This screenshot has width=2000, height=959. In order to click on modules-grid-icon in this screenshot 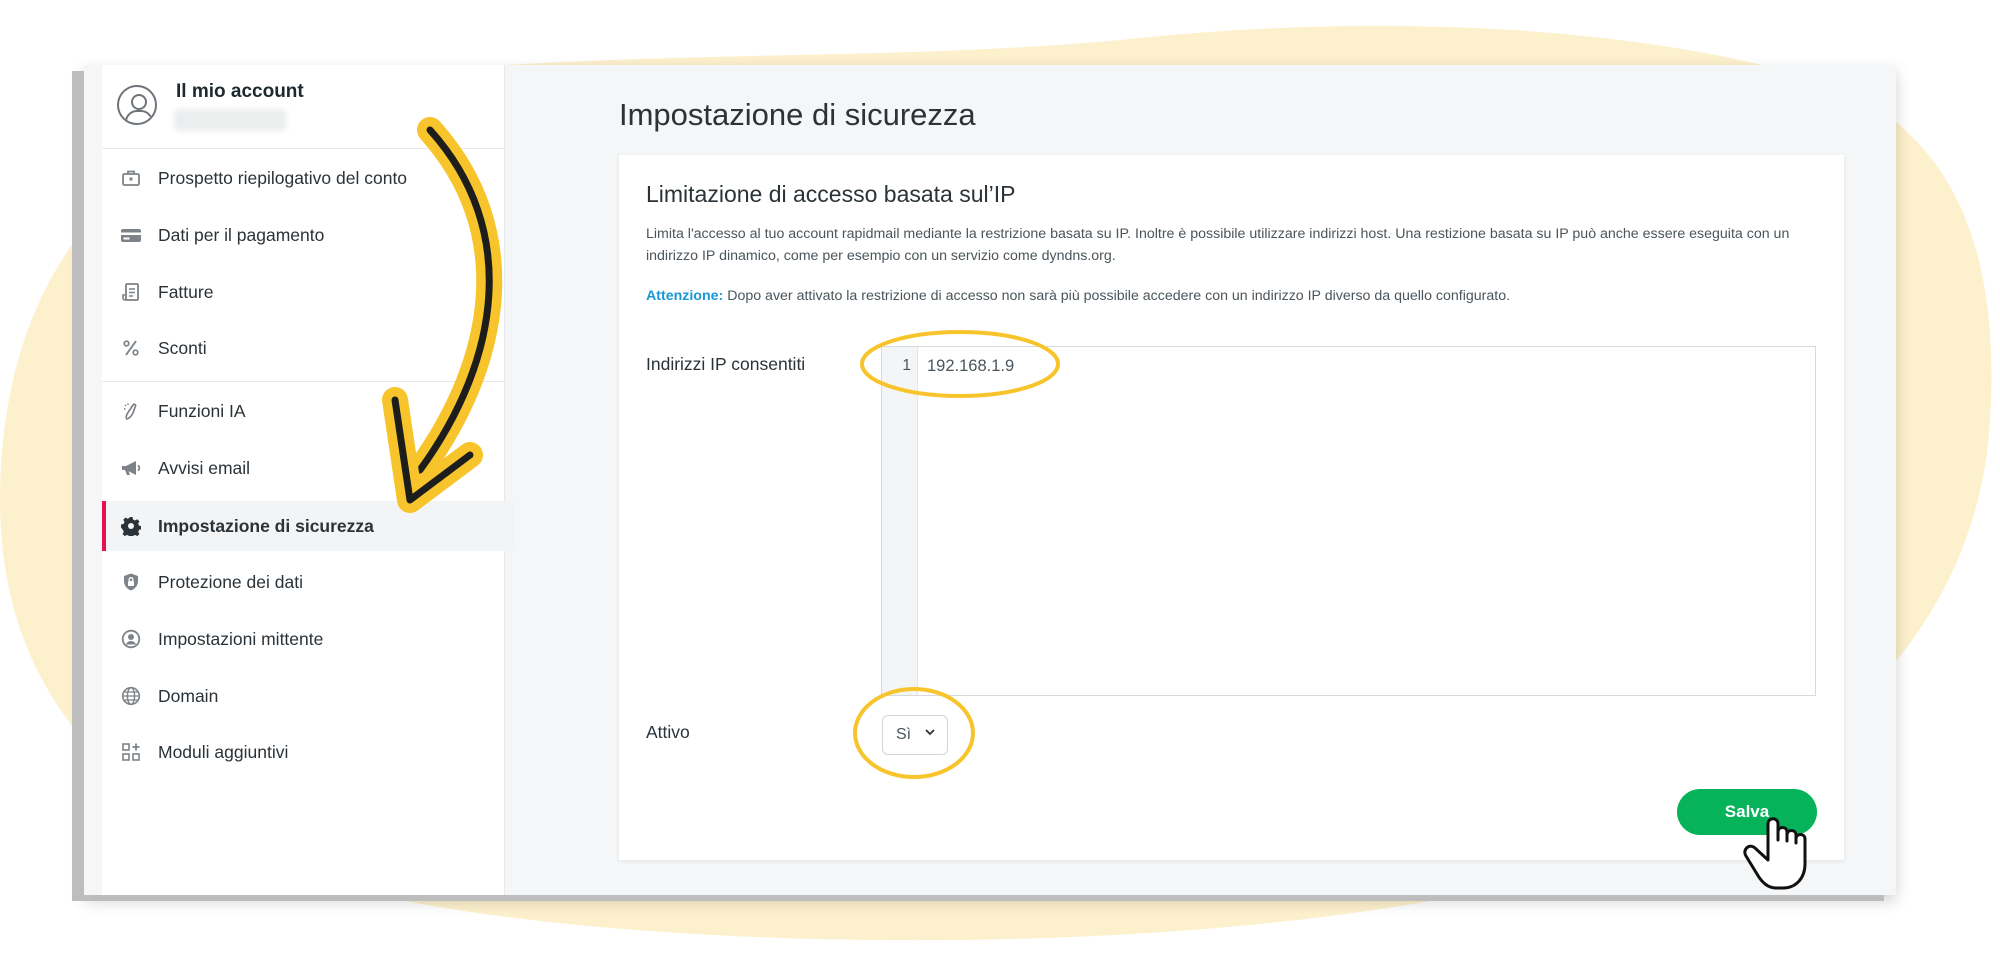, I will do `click(131, 752)`.